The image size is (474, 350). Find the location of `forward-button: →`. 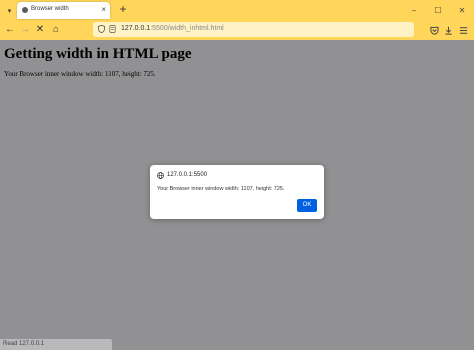

forward-button: → is located at coordinates (25, 30).